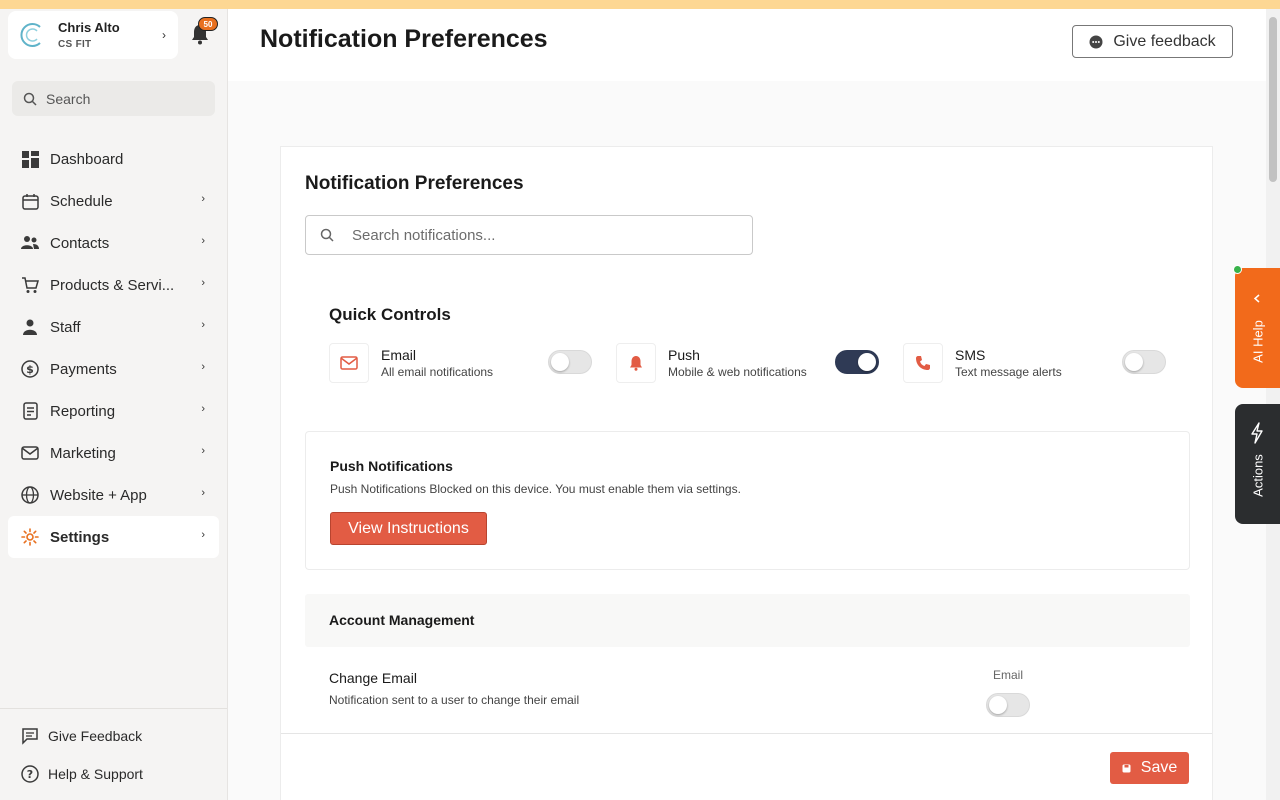  Describe the element at coordinates (437, 372) in the screenshot. I see `quick-control-subtitle: All email notifications` at that location.